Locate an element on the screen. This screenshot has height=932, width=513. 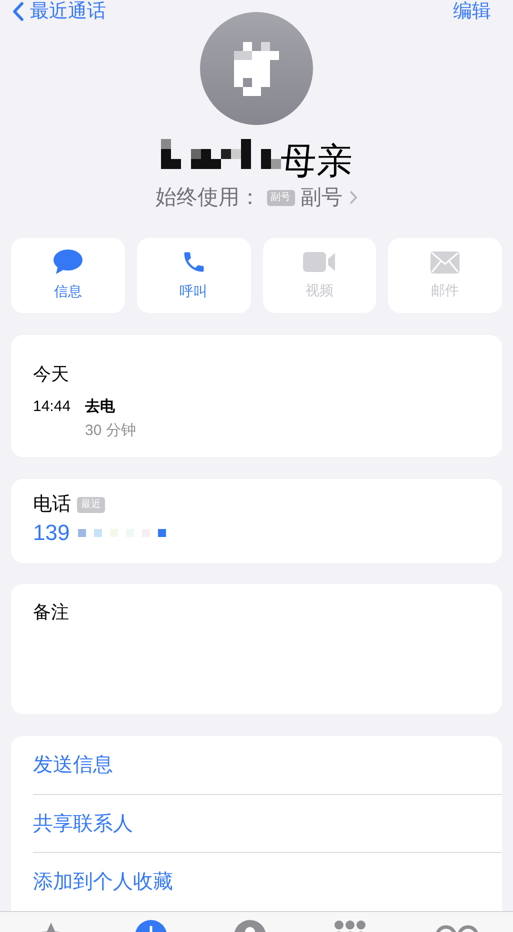
chevron-left-icon is located at coordinates (18, 11).